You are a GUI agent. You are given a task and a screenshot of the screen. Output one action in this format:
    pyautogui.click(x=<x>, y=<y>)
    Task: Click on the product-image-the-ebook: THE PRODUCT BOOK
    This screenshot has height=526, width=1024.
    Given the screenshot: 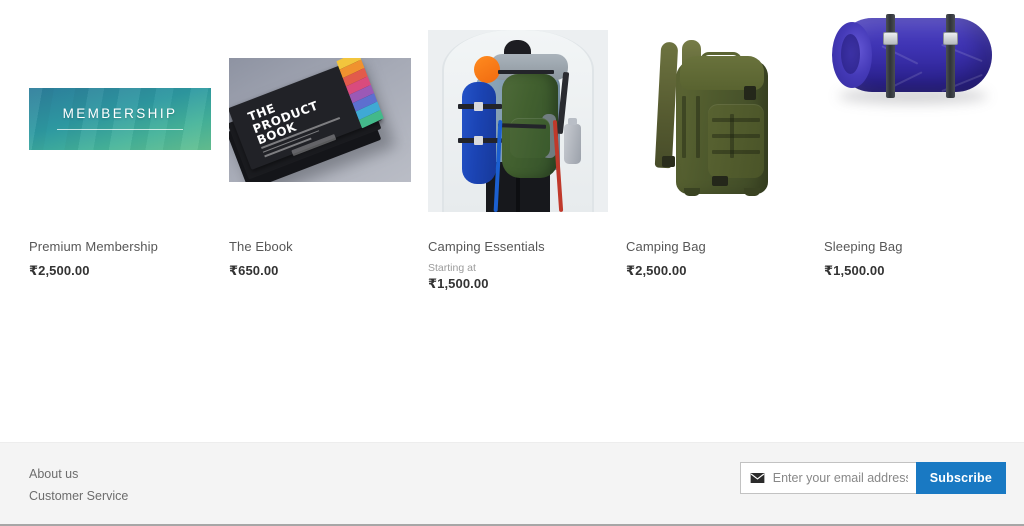 What is the action you would take?
    pyautogui.click(x=320, y=106)
    